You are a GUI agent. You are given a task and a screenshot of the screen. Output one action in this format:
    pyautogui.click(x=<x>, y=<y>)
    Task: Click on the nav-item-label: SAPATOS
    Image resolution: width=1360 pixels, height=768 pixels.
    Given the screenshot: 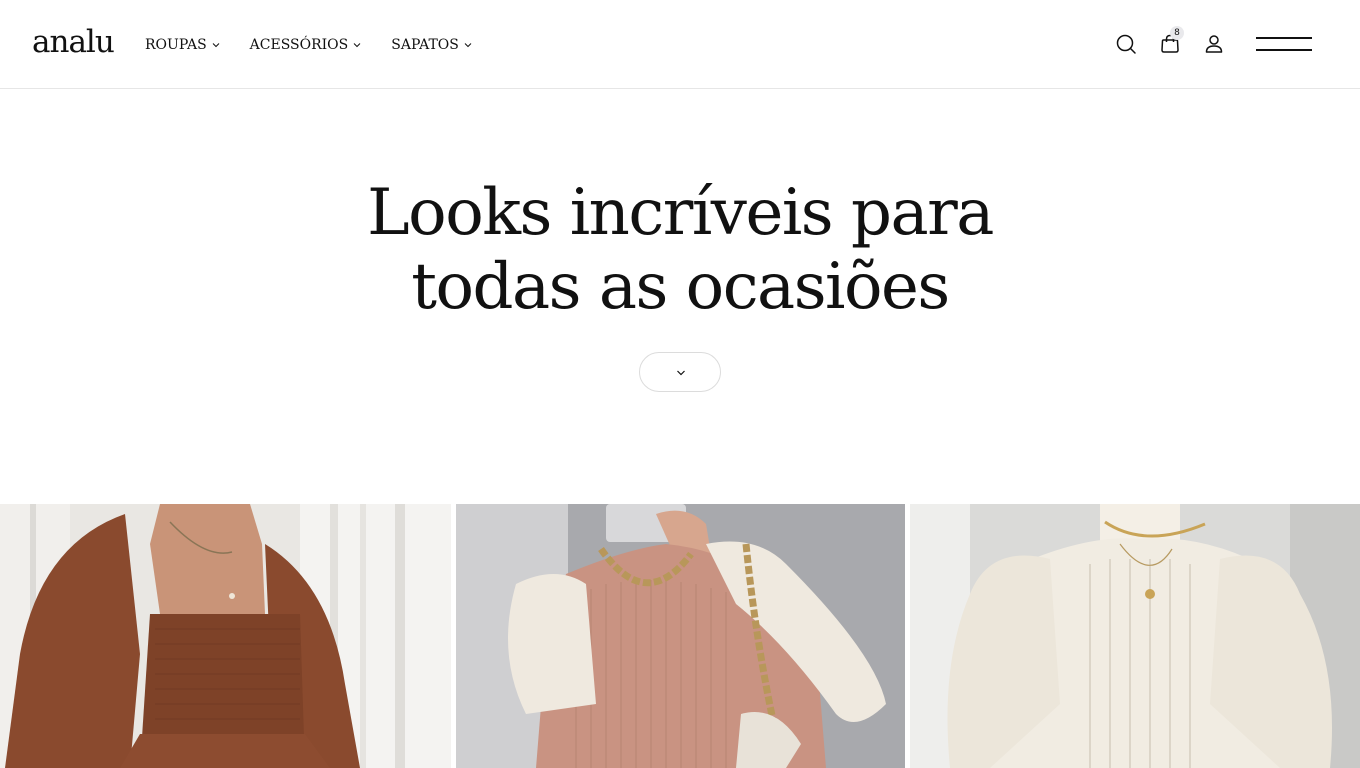 What is the action you would take?
    pyautogui.click(x=425, y=45)
    